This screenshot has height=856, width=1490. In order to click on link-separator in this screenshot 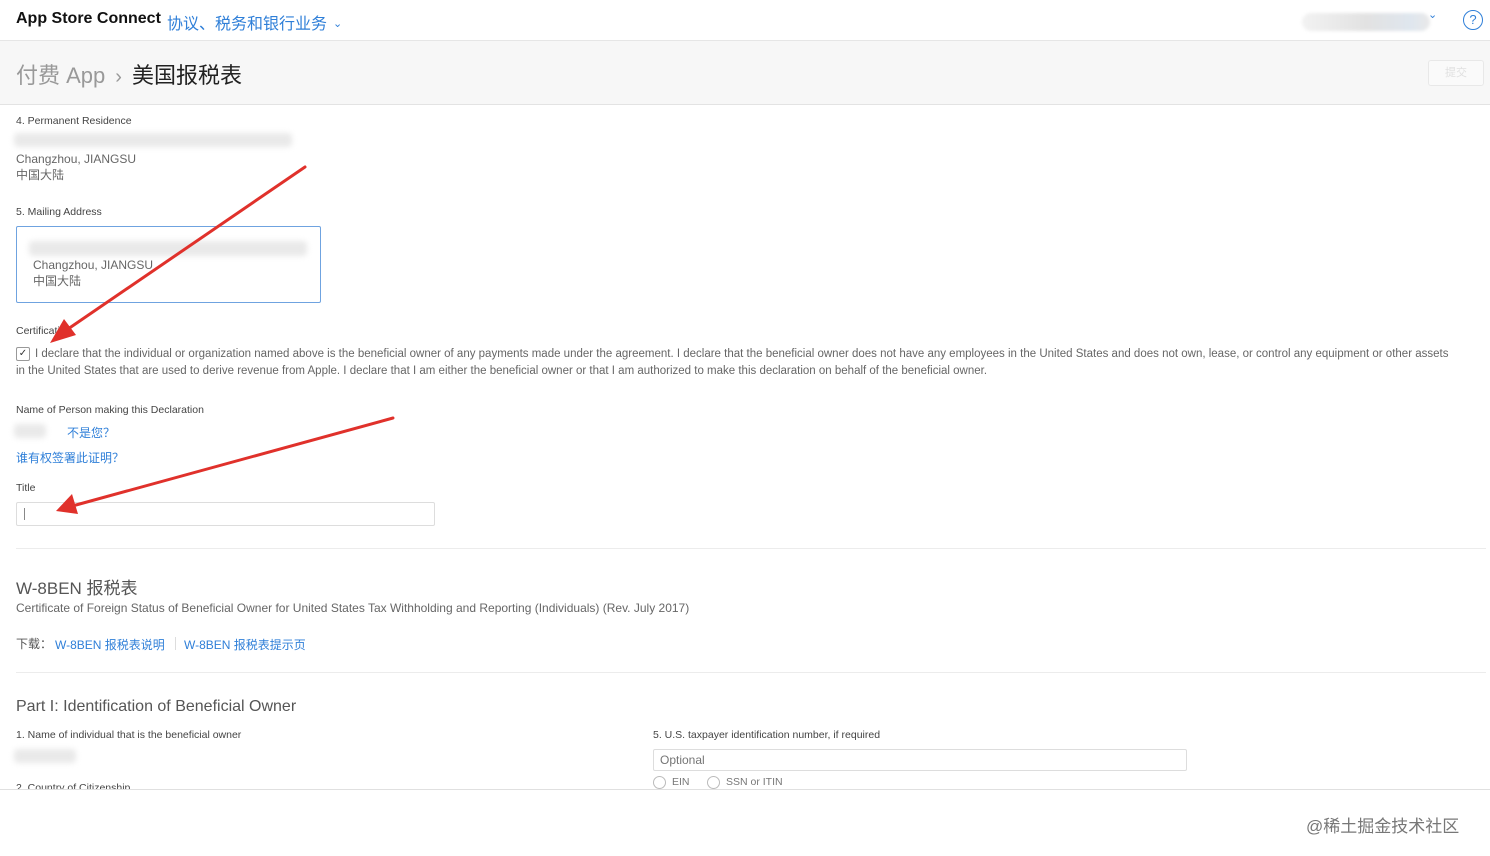, I will do `click(175, 643)`.